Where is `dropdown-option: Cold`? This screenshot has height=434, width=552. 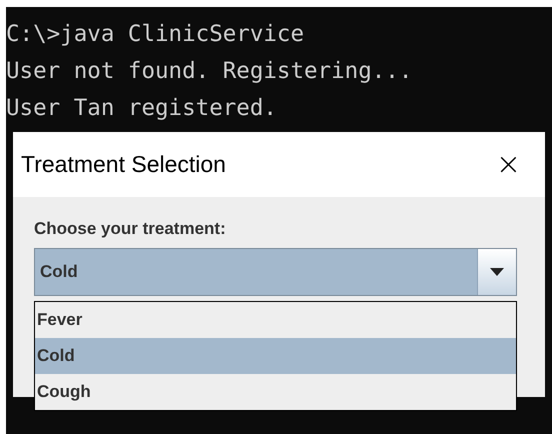 dropdown-option: Cold is located at coordinates (275, 356).